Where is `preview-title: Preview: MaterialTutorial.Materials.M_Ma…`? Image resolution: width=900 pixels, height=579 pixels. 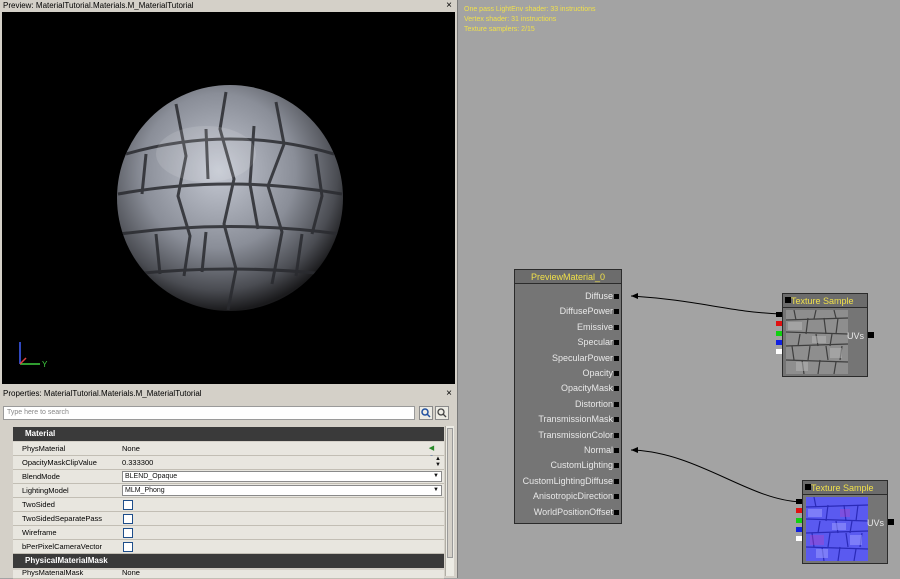
preview-title: Preview: MaterialTutorial.Materials.M_Ma… is located at coordinates (97, 6).